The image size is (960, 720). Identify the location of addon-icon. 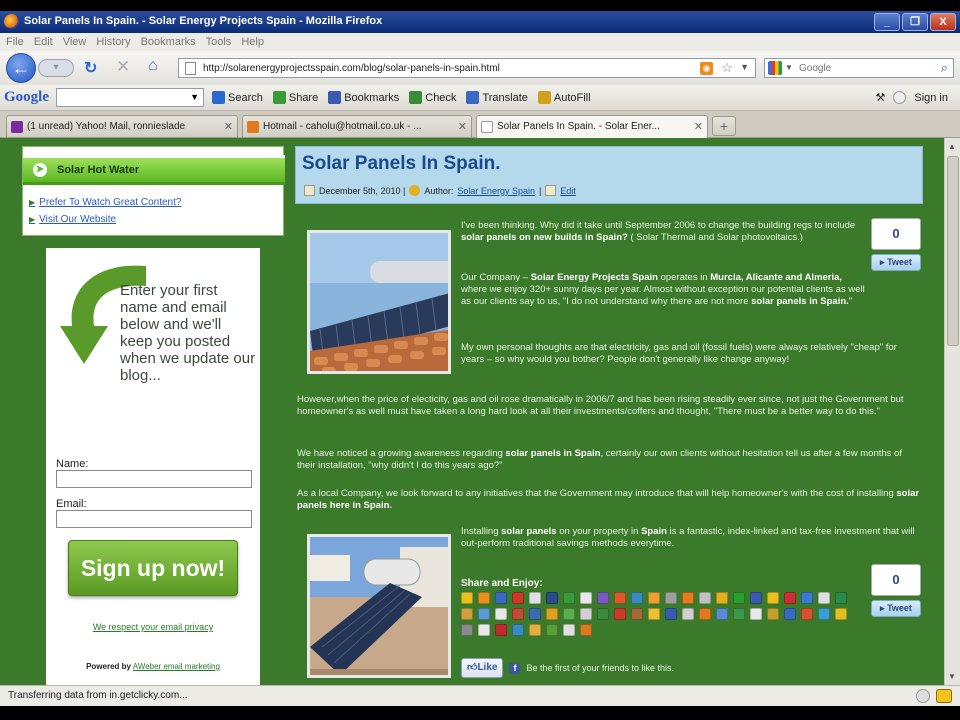
(944, 696).